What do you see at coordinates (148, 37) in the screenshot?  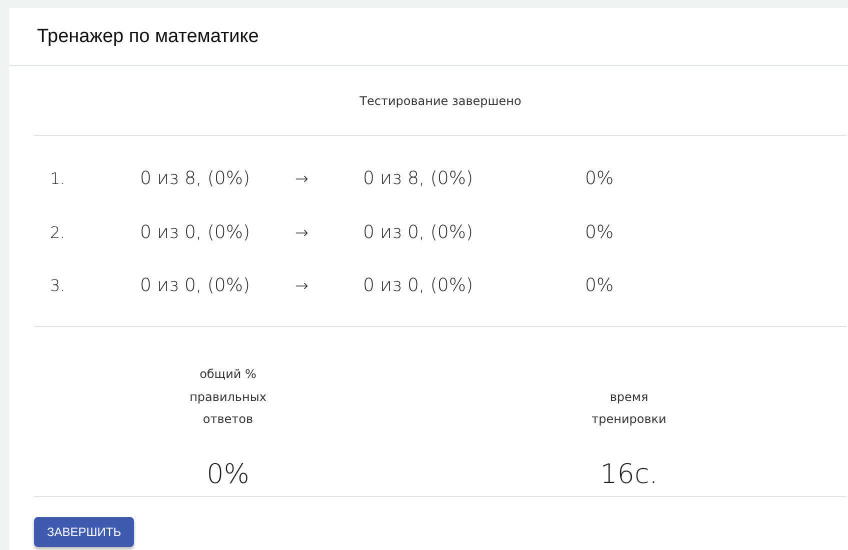 I see `page-title: Тренажер по математике` at bounding box center [148, 37].